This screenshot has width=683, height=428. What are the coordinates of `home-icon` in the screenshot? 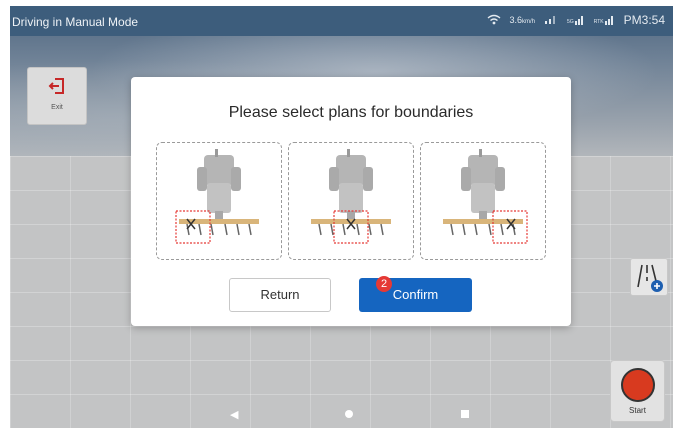 It's located at (349, 414).